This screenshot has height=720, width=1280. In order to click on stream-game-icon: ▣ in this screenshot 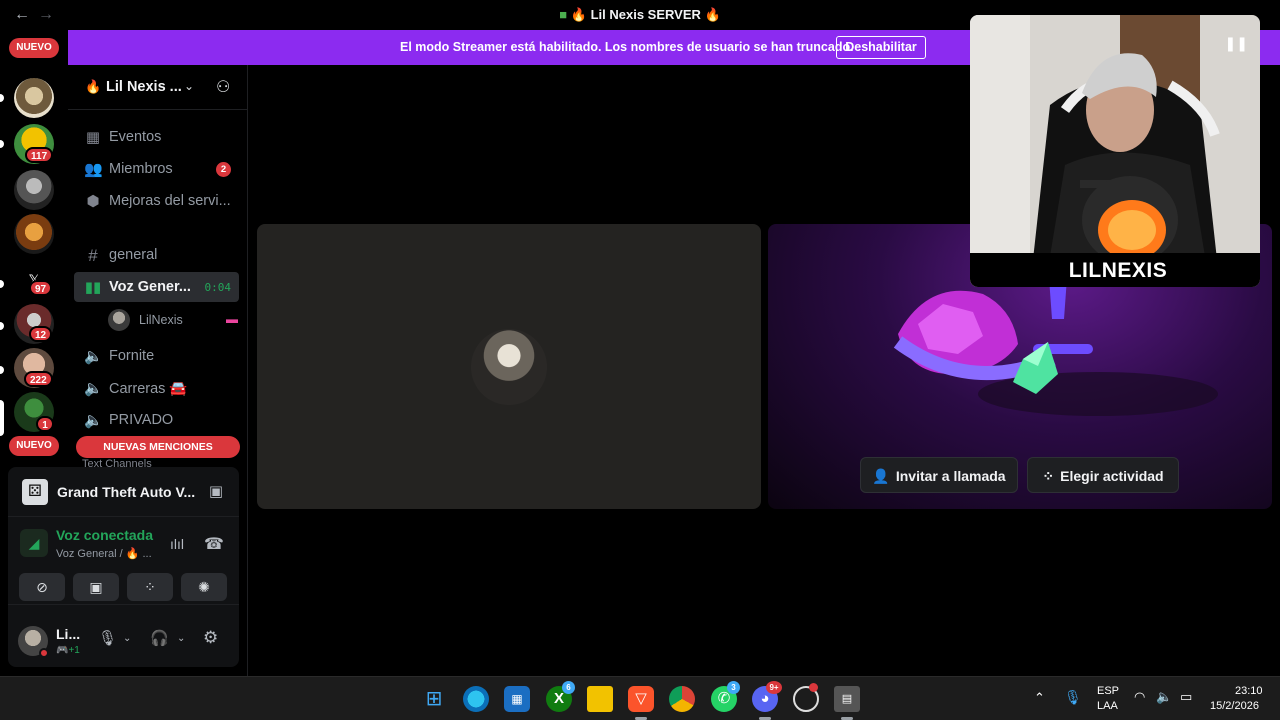, I will do `click(216, 491)`.